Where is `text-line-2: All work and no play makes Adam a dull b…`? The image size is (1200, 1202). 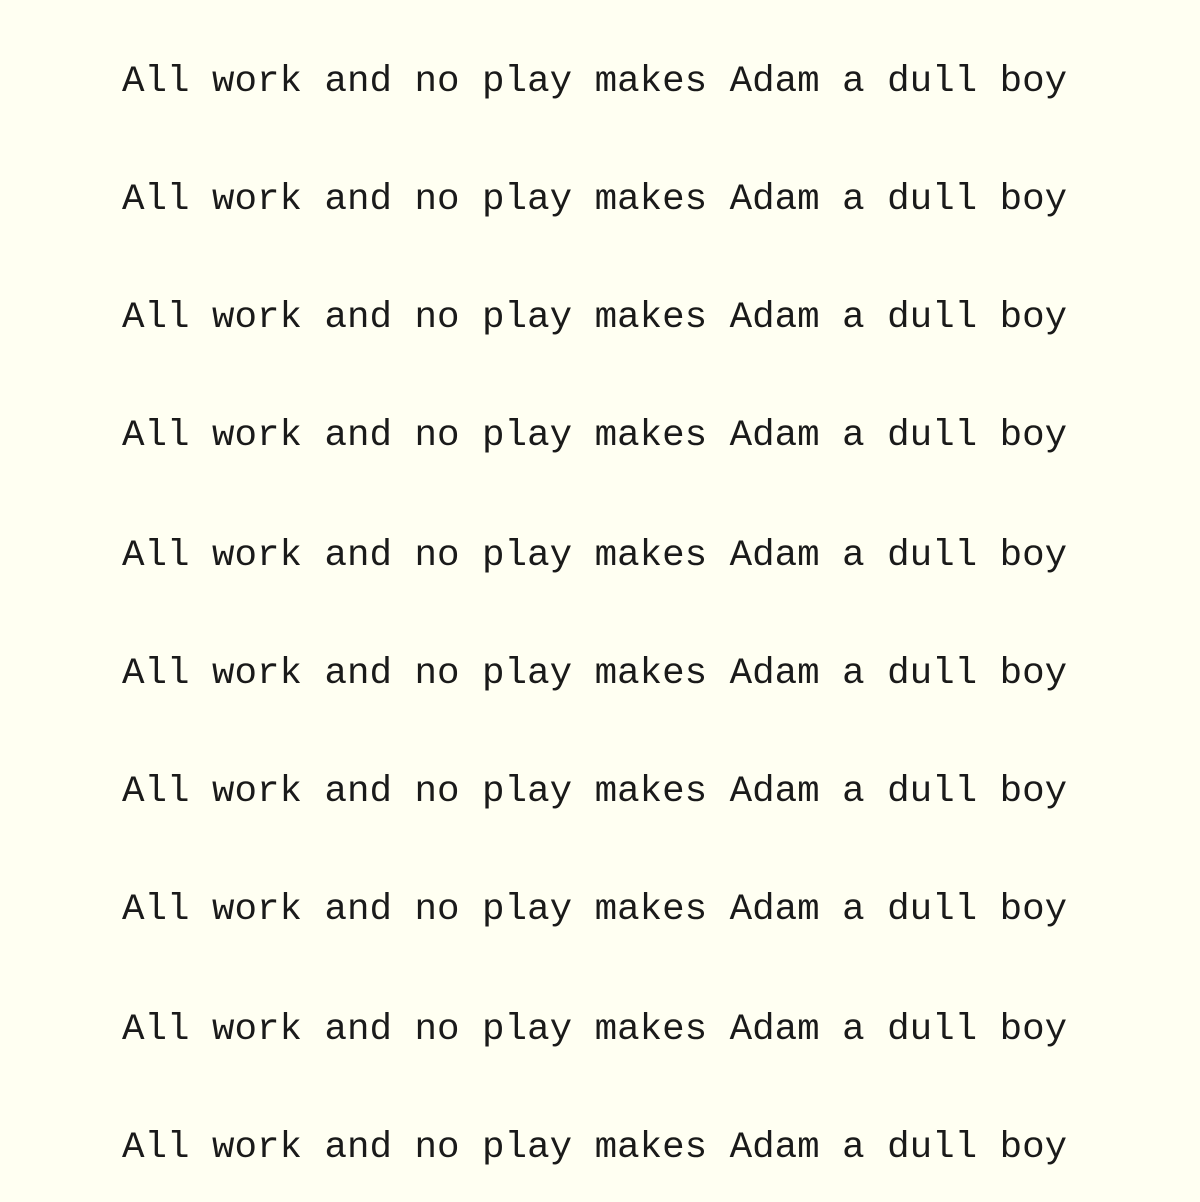
text-line-2: All work and no play makes Adam a dull b… is located at coordinates (595, 200).